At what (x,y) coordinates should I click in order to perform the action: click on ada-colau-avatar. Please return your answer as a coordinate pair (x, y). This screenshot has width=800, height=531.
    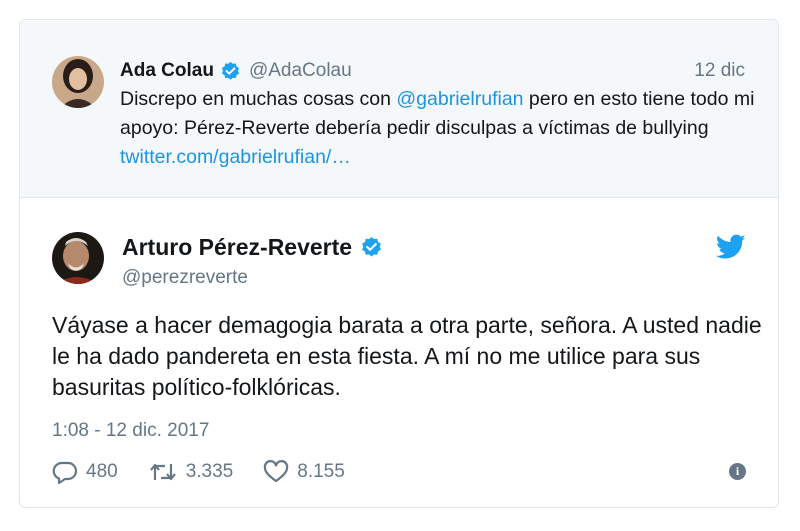
    Looking at the image, I should click on (78, 82).